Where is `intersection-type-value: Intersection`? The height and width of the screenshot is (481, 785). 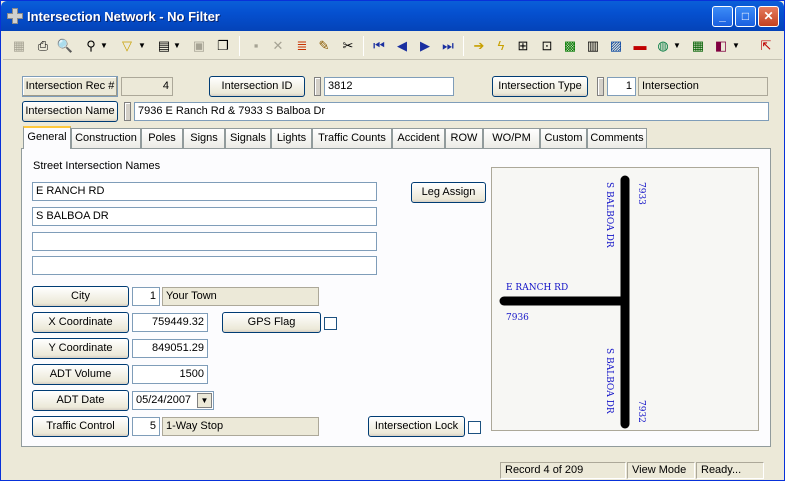 intersection-type-value: Intersection is located at coordinates (703, 86).